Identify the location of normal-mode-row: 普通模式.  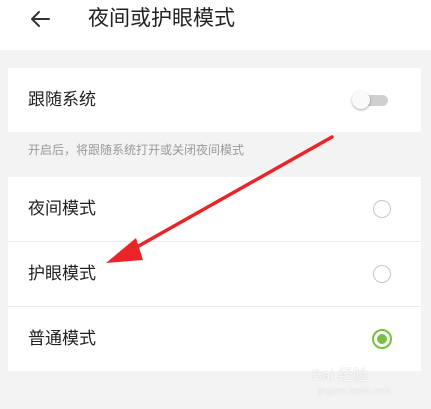
(214, 339).